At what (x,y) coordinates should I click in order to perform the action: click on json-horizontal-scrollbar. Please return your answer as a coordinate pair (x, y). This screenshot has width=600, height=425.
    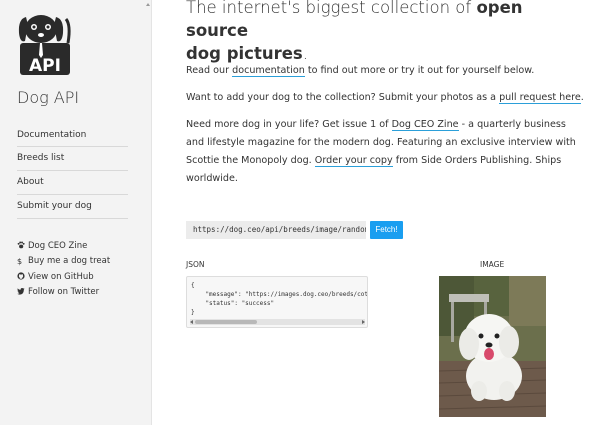
    Looking at the image, I should click on (277, 322).